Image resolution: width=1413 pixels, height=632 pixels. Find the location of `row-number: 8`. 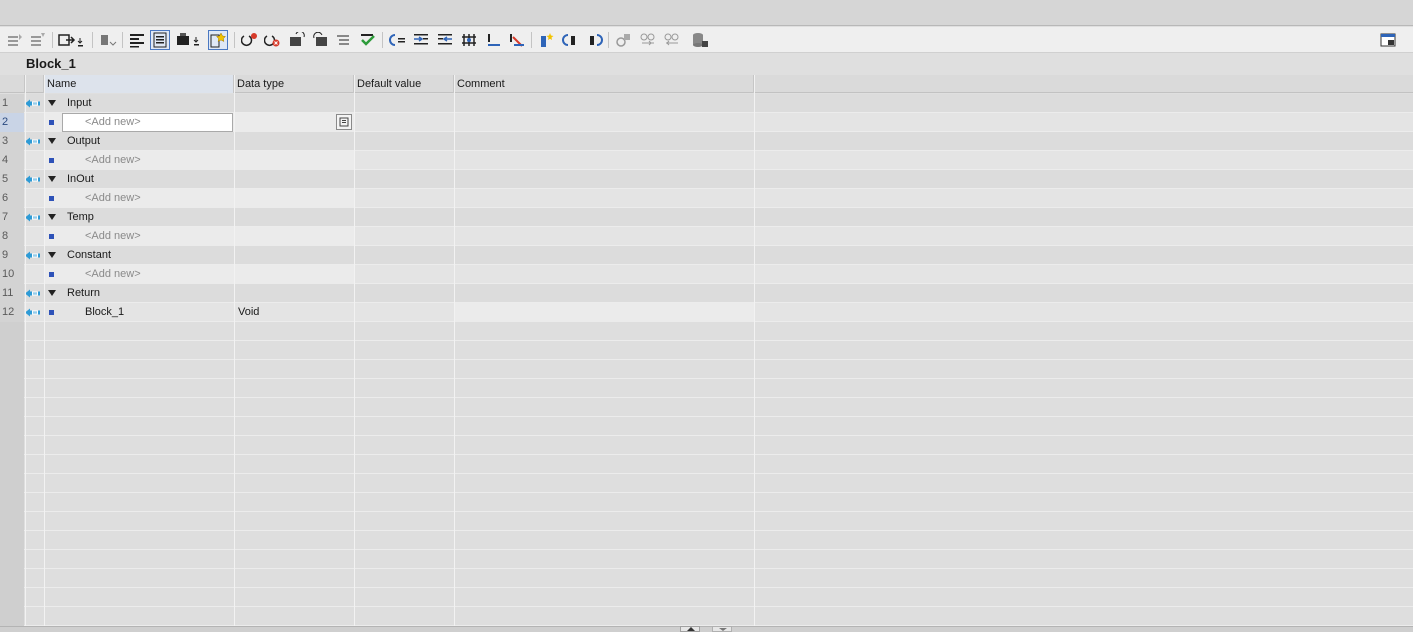

row-number: 8 is located at coordinates (12, 236).